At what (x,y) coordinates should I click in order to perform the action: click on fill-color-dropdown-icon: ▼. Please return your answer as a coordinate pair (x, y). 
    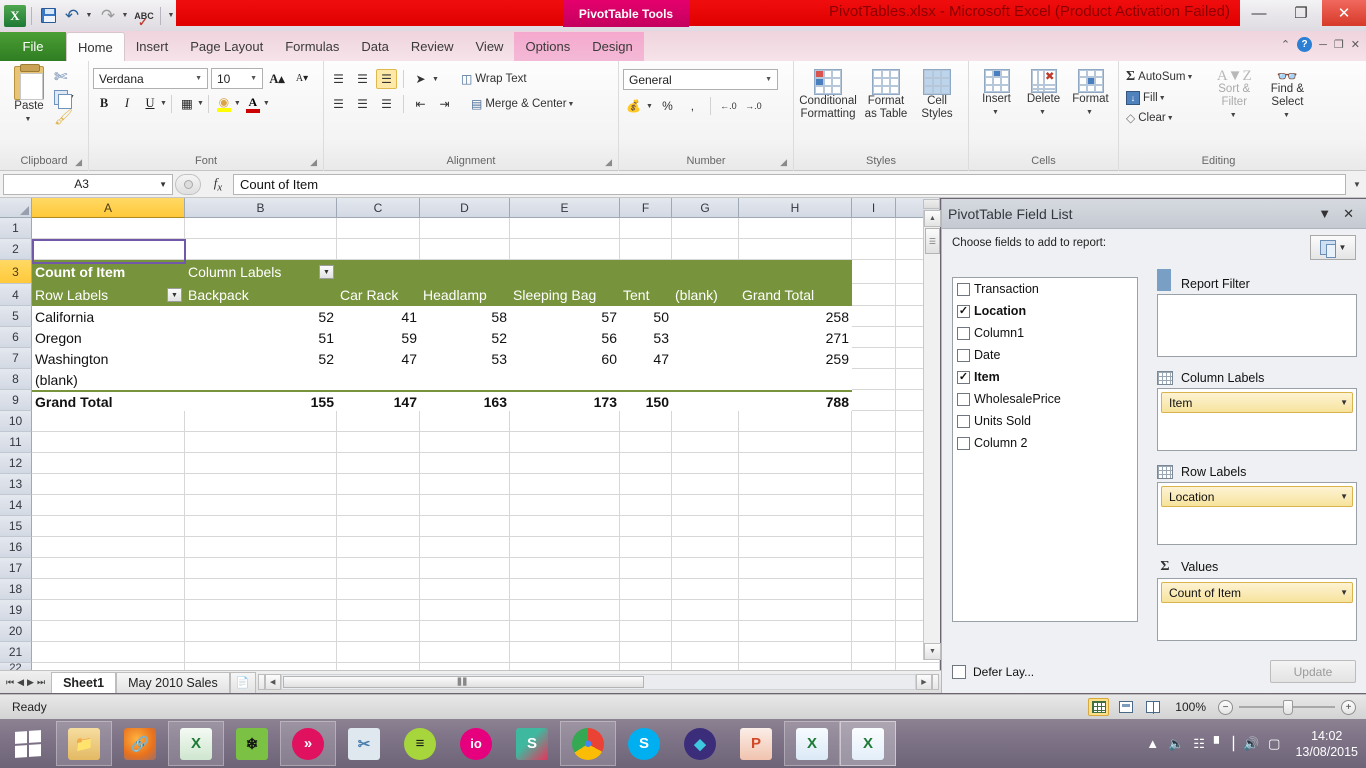
    Looking at the image, I should click on (237, 103).